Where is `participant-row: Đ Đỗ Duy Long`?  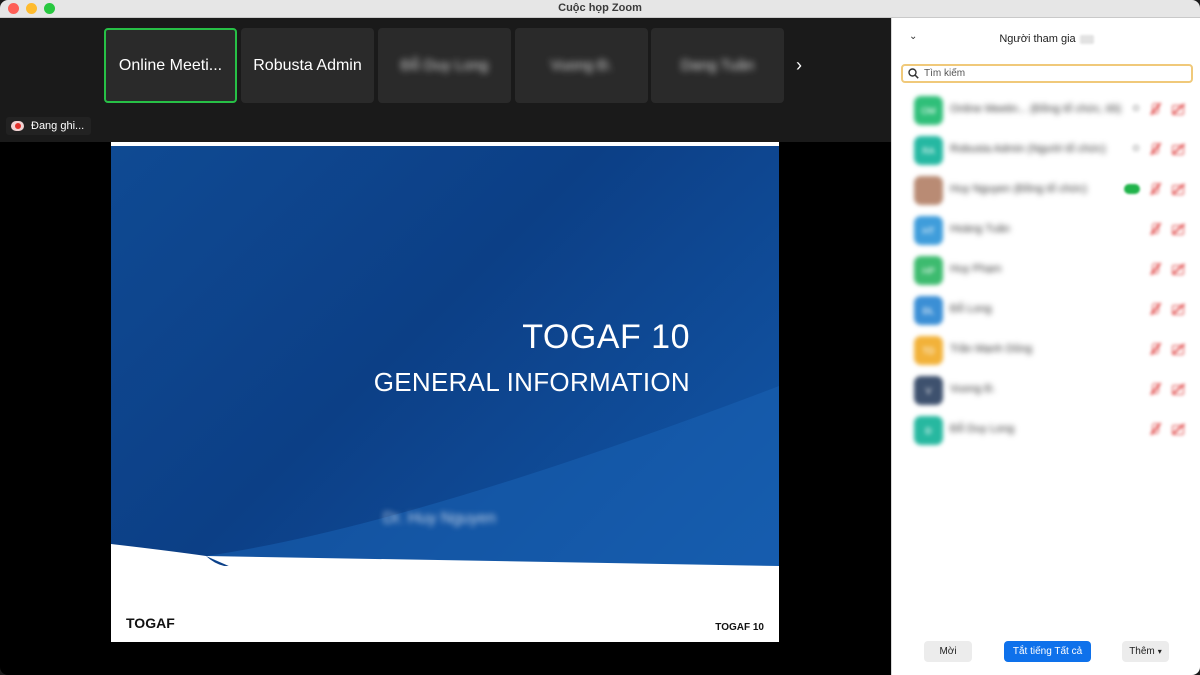
participant-row: Đ Đỗ Duy Long is located at coordinates (1046, 430).